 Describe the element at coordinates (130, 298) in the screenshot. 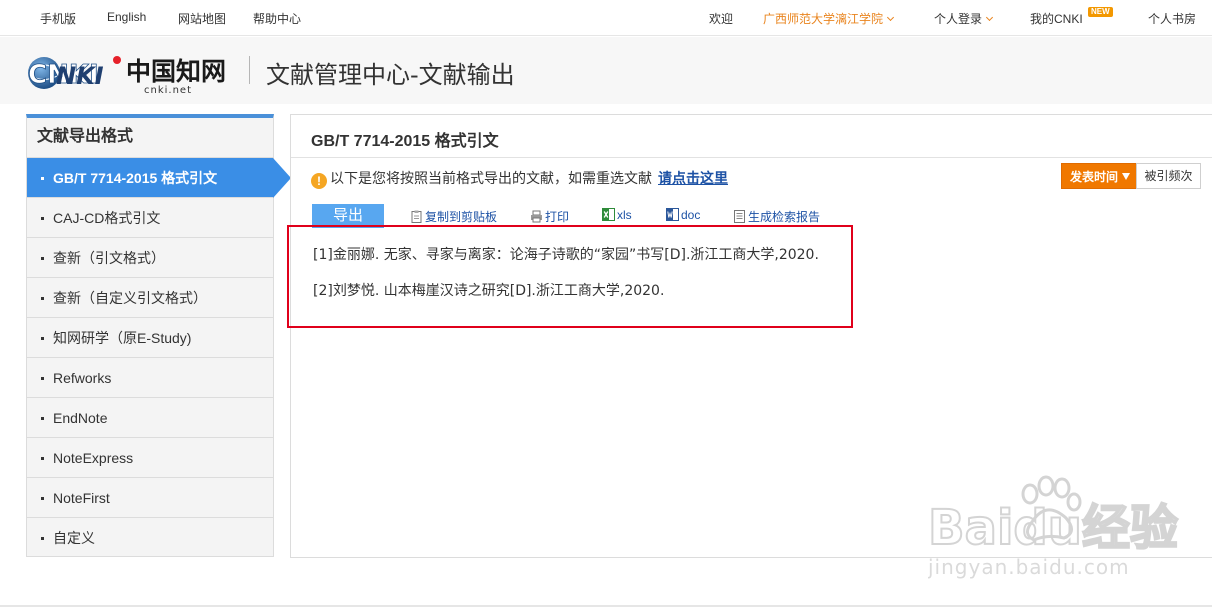

I see `sidebar-item-label: 查新（自定义引文格式）` at that location.